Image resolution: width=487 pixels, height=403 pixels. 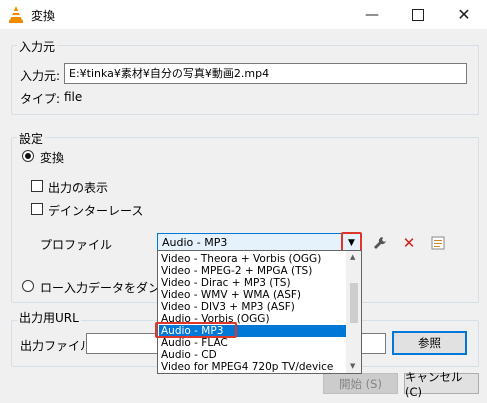 I want to click on minimize-icon: —, so click(x=372, y=14).